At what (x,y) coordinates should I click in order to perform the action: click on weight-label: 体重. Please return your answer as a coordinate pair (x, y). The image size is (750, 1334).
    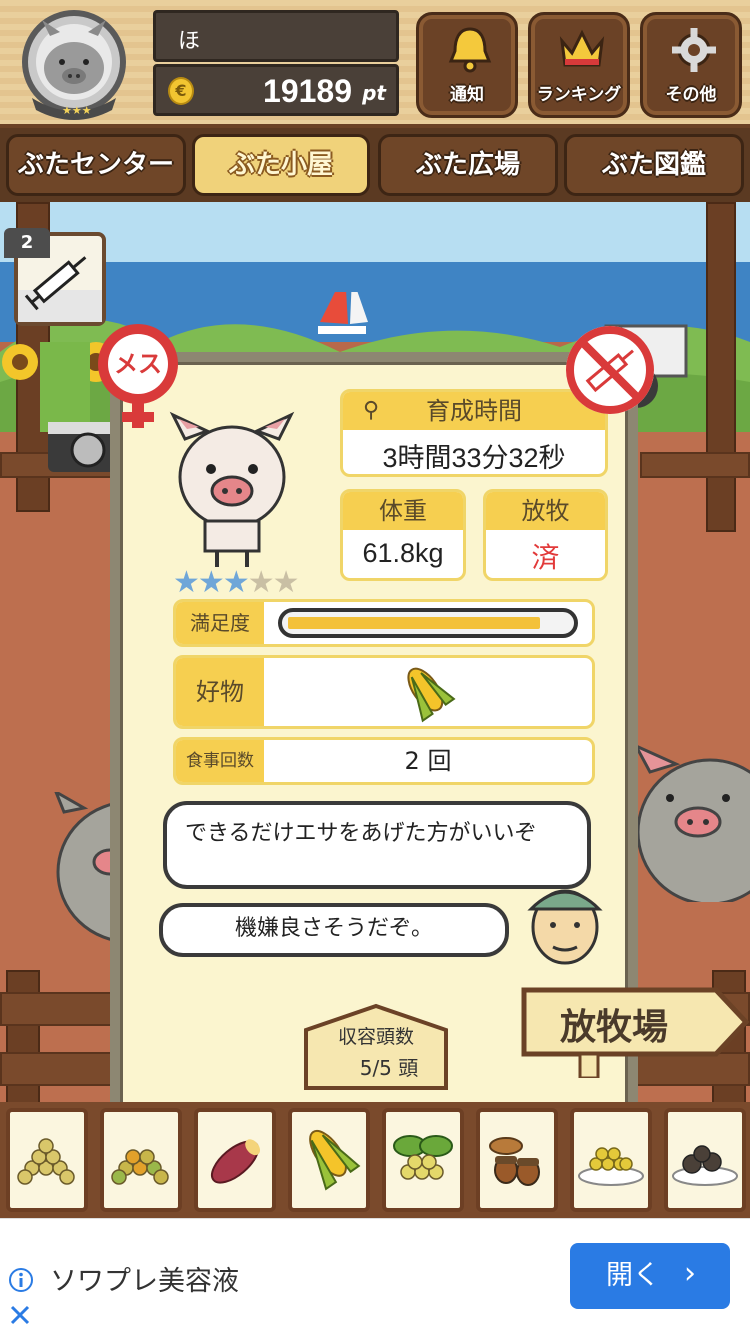
    Looking at the image, I should click on (403, 511).